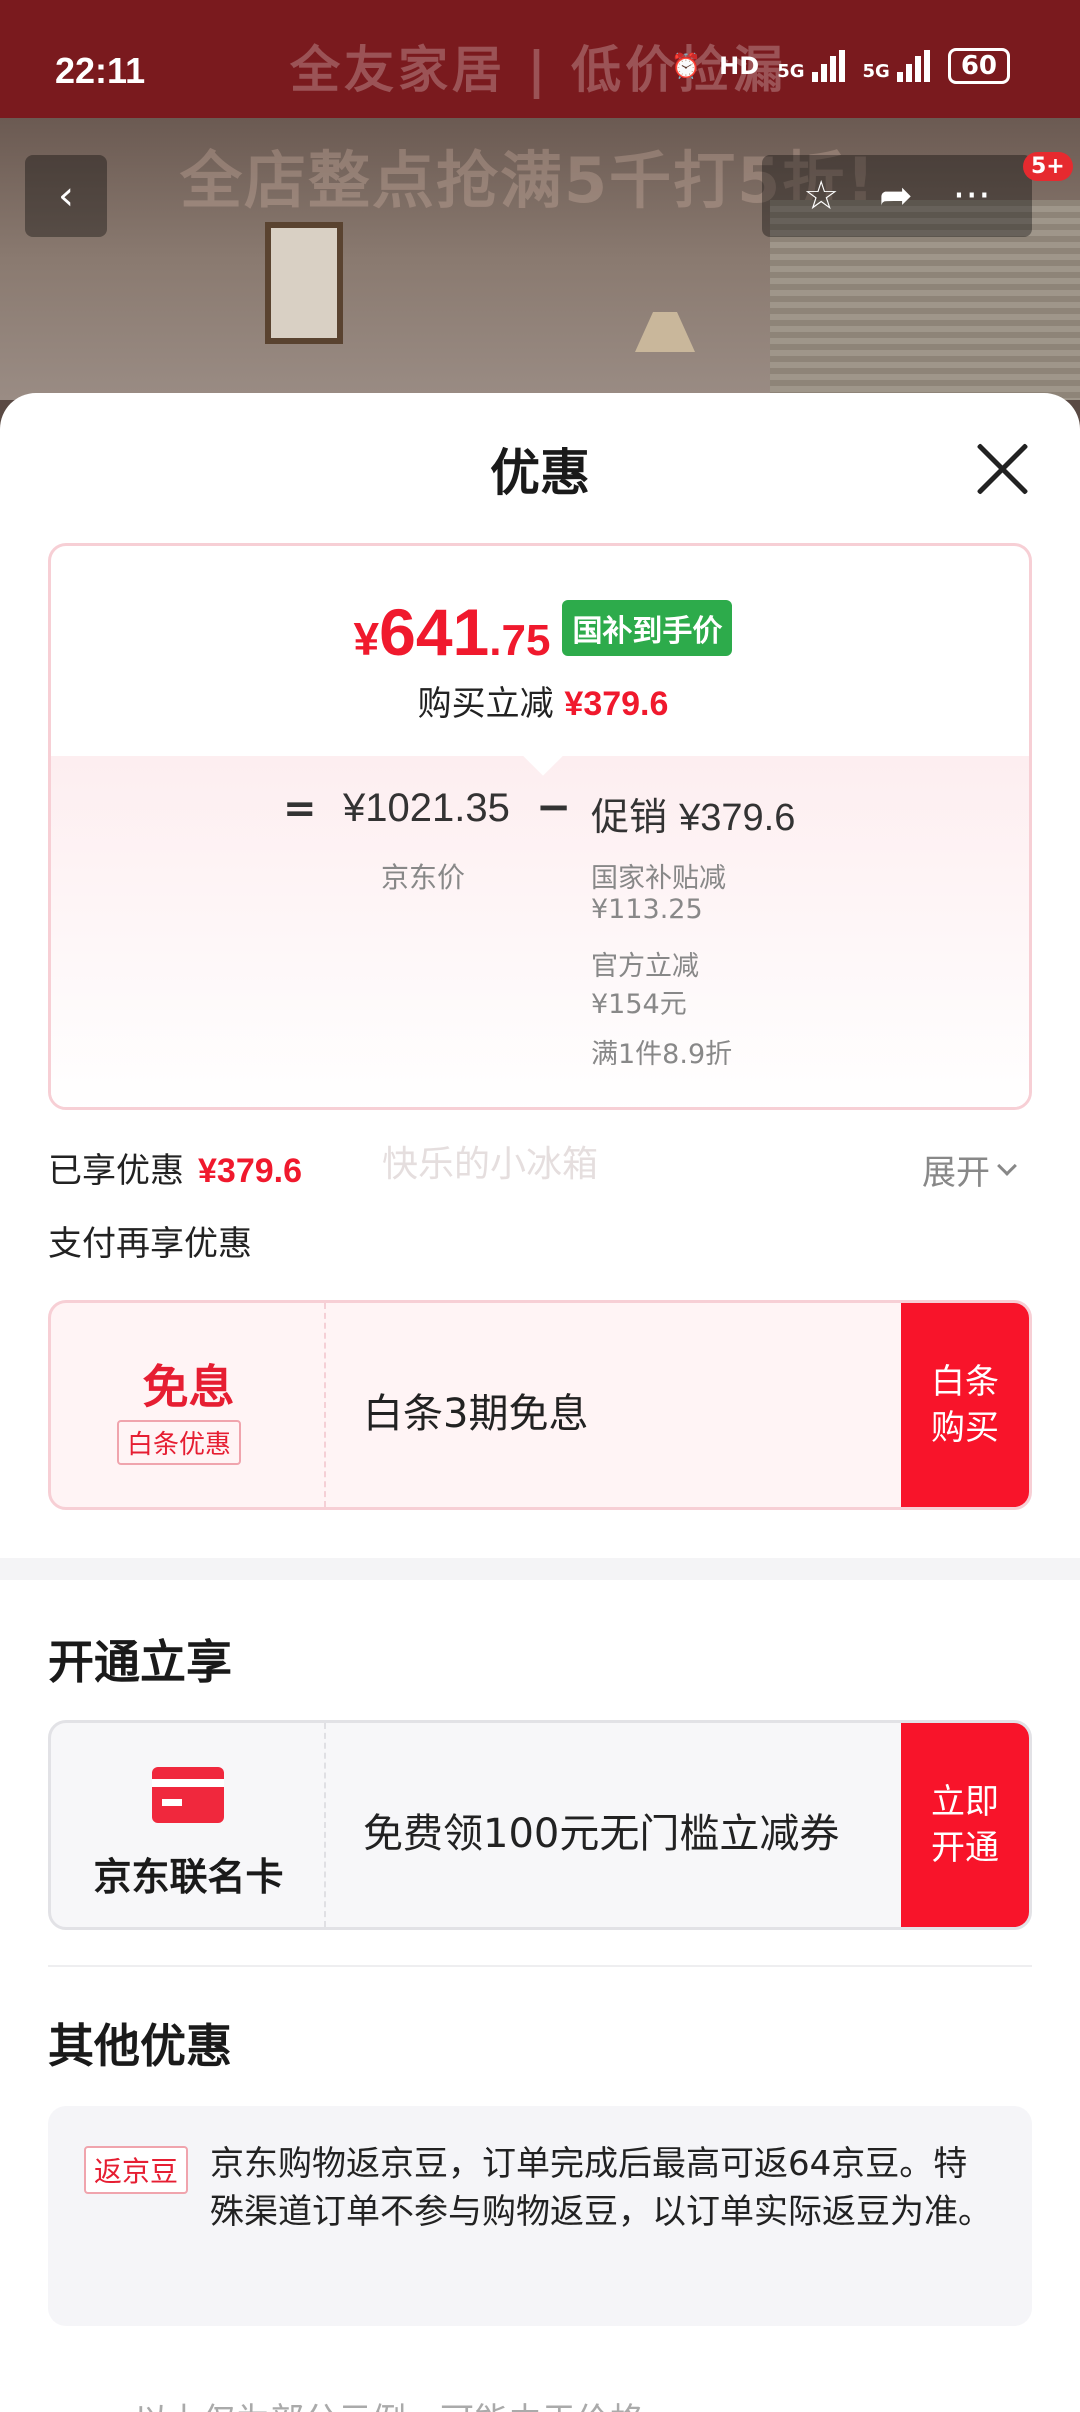 This screenshot has width=1080, height=2412. I want to click on baitiao-offer-card: 免息 白条优惠 白条3期免息 白条购买, so click(540, 1405).